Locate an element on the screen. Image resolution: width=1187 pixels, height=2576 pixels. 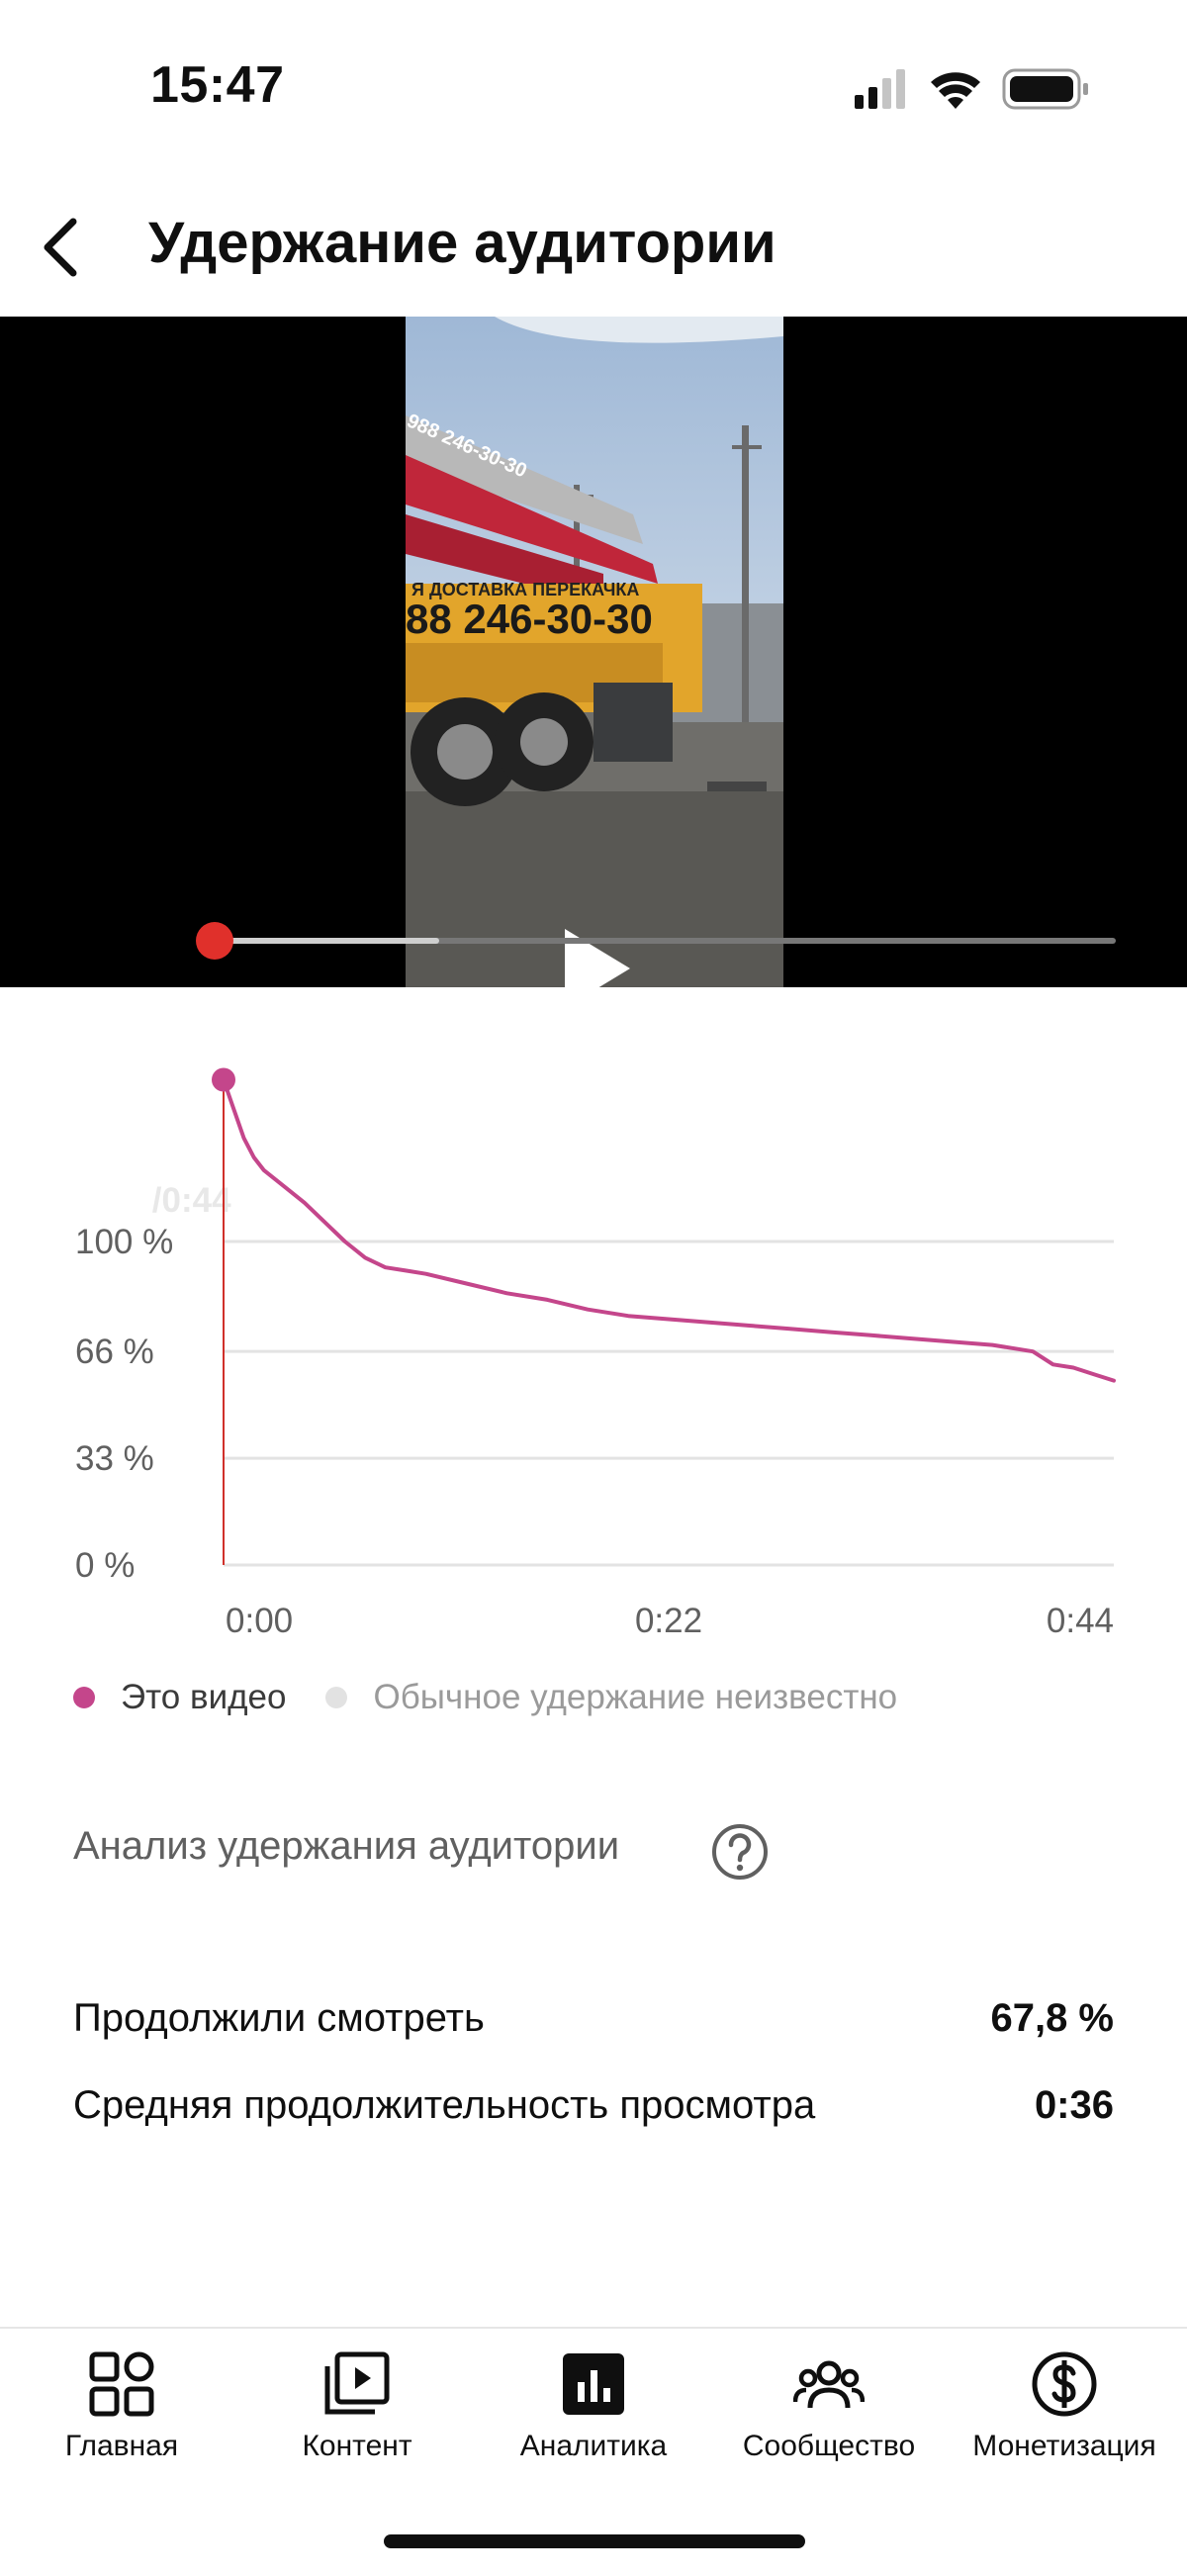
legend-label-typical: Обычное удержание неизвестно is located at coordinates (635, 1697).